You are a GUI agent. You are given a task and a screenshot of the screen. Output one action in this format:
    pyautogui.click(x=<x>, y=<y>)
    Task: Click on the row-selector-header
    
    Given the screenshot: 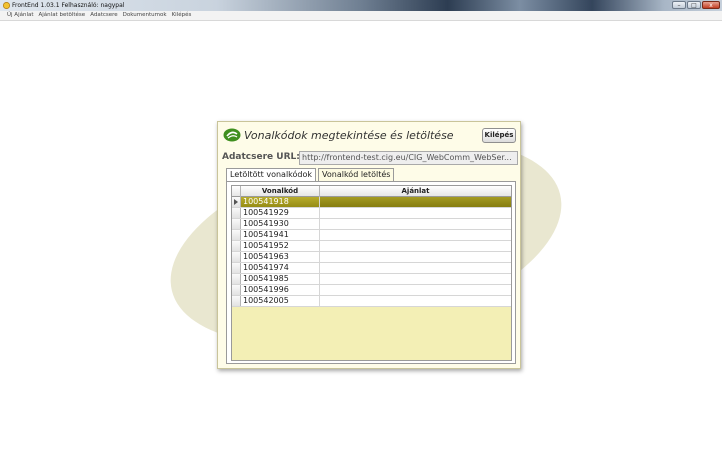 What is the action you would take?
    pyautogui.click(x=236, y=191)
    